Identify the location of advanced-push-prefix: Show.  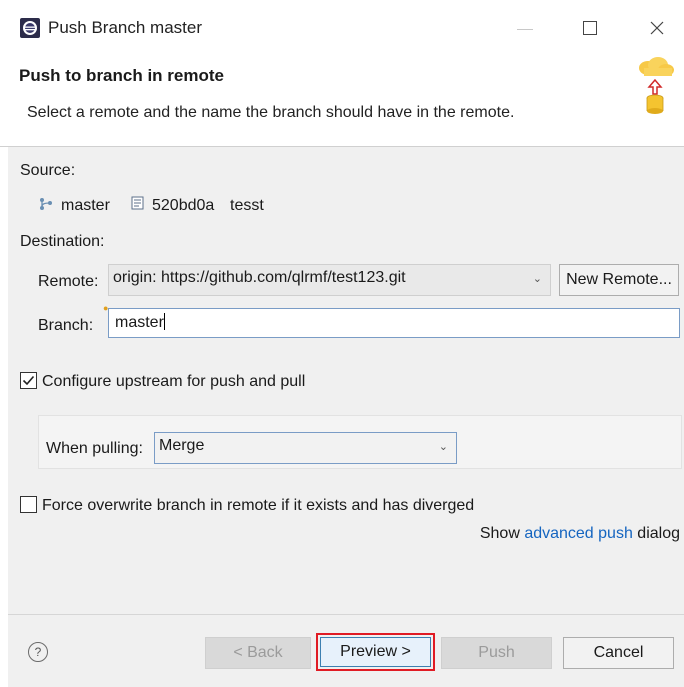
(502, 533).